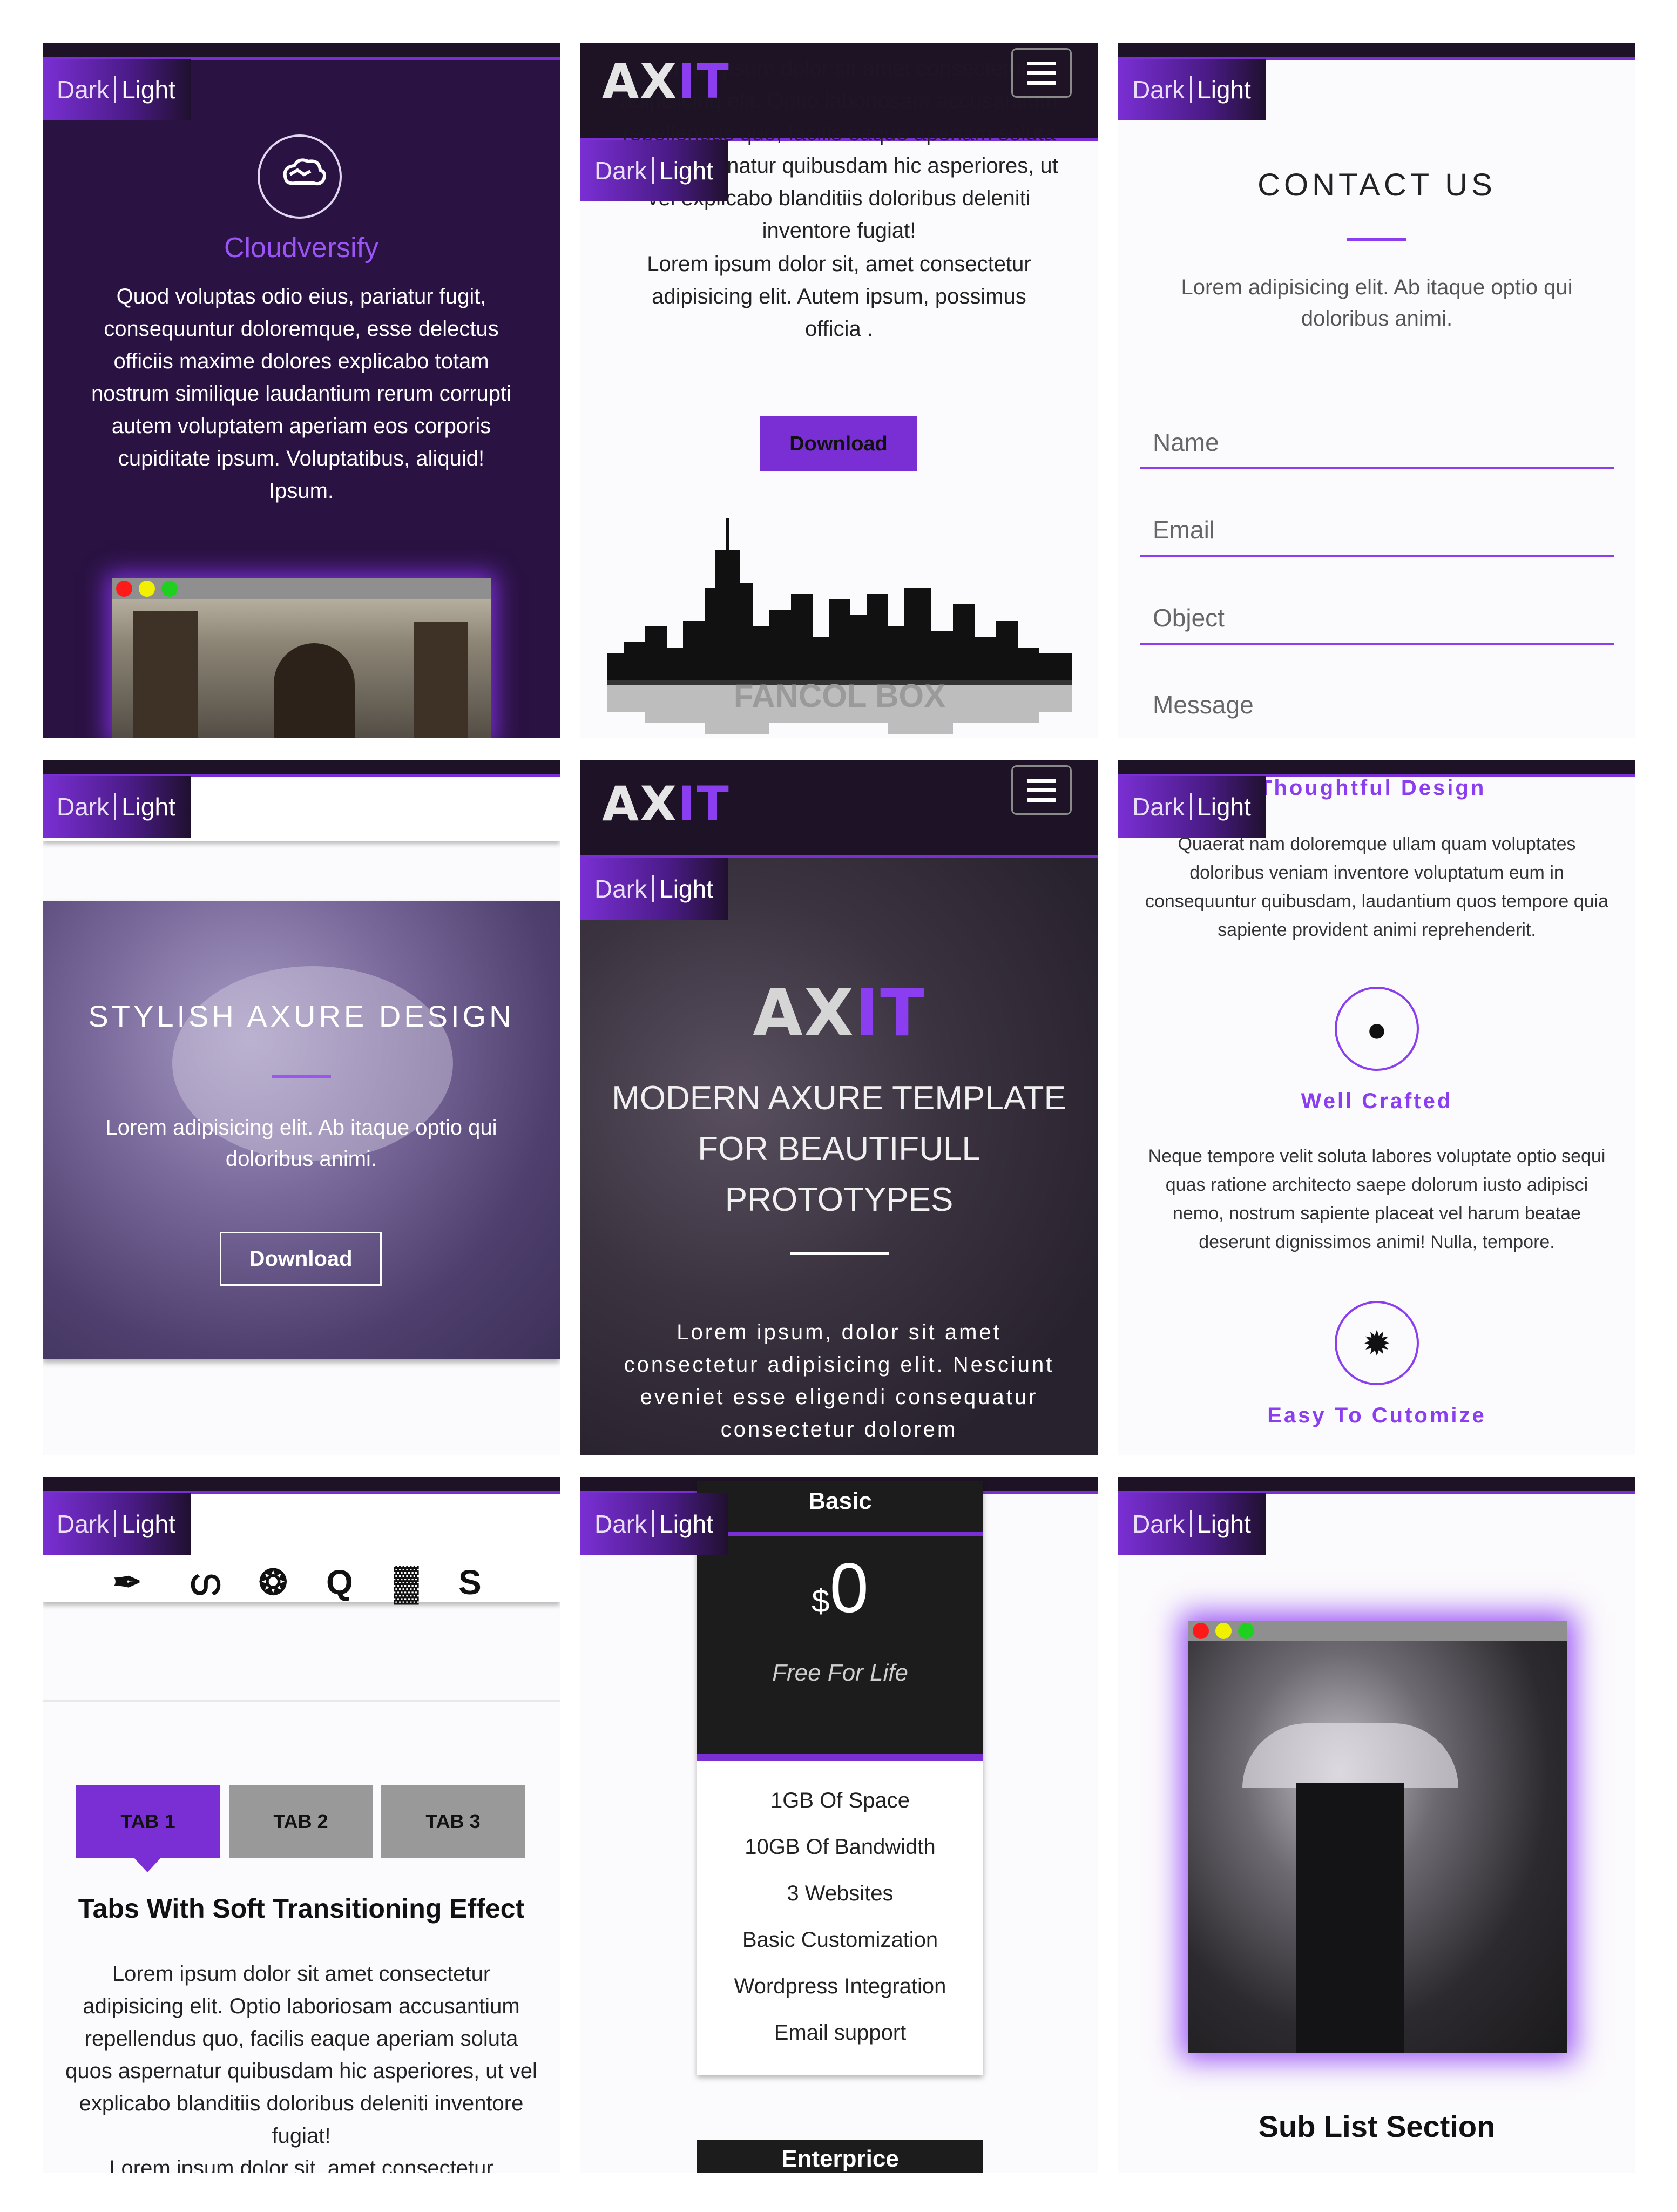 Image resolution: width=1677 pixels, height=2212 pixels. I want to click on title-underline, so click(1376, 239).